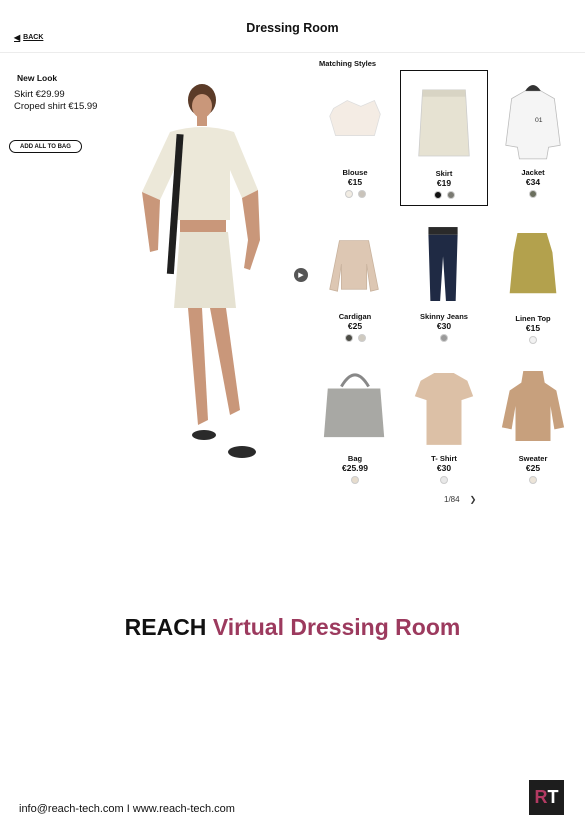 The height and width of the screenshot is (828, 585). What do you see at coordinates (533, 318) in the screenshot?
I see `product-name: Linen Top` at bounding box center [533, 318].